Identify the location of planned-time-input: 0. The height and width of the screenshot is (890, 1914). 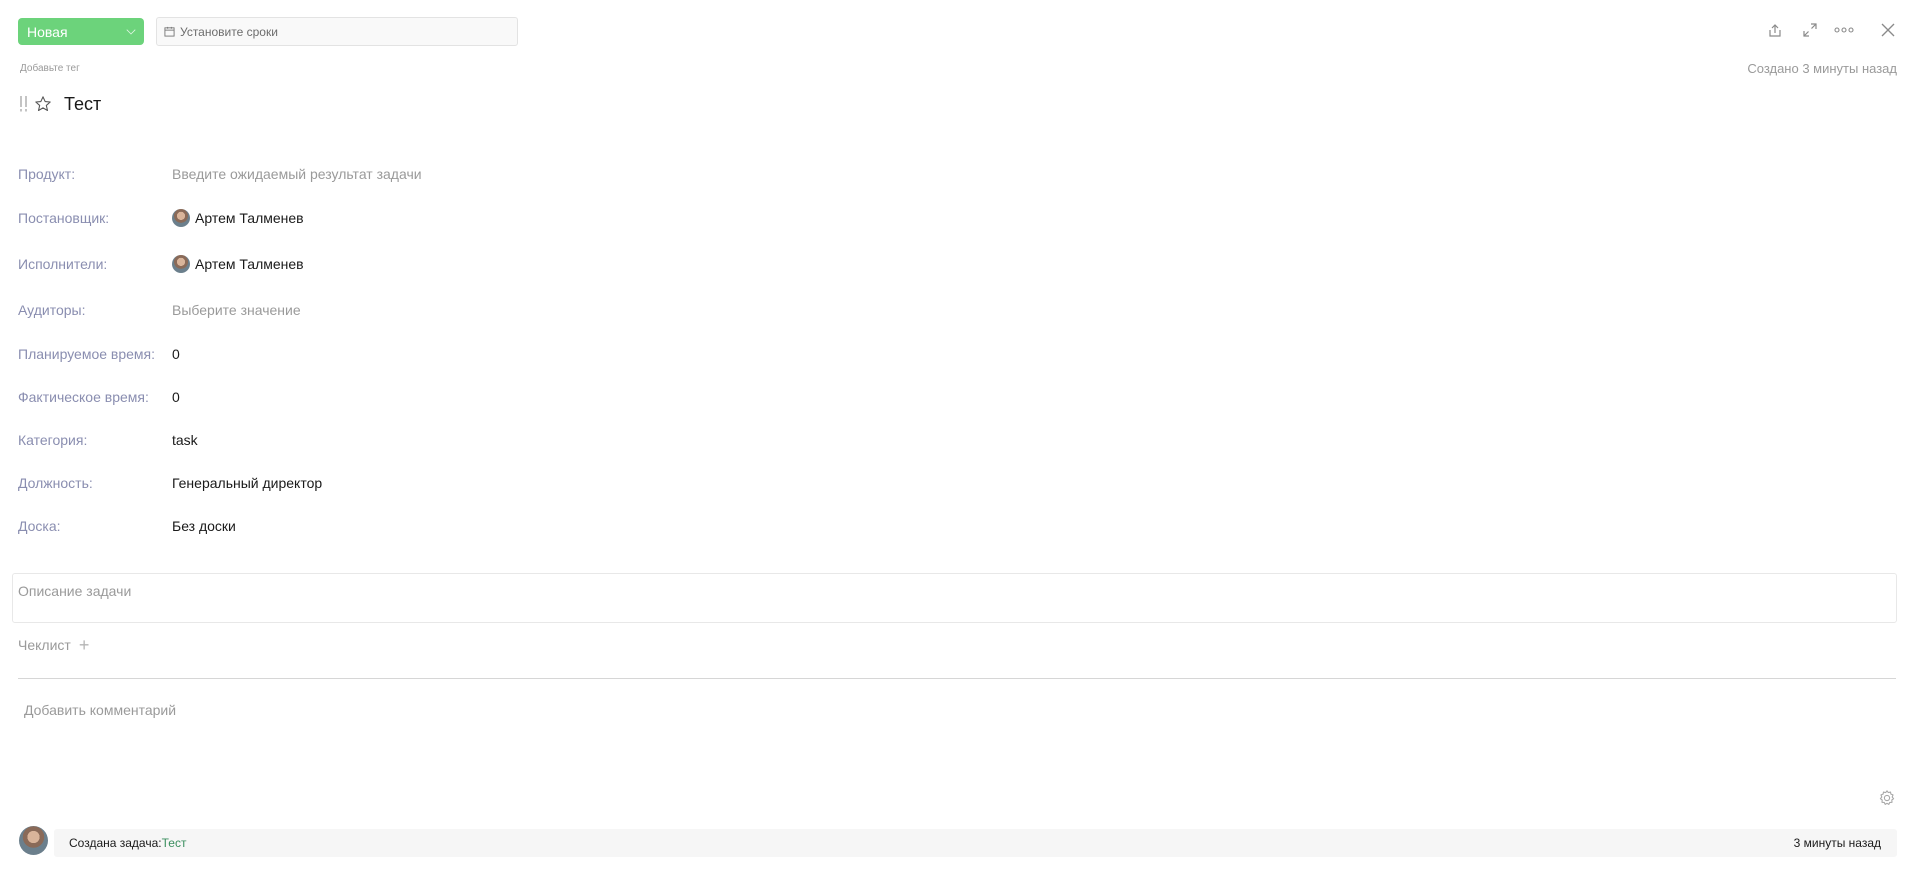
(176, 354).